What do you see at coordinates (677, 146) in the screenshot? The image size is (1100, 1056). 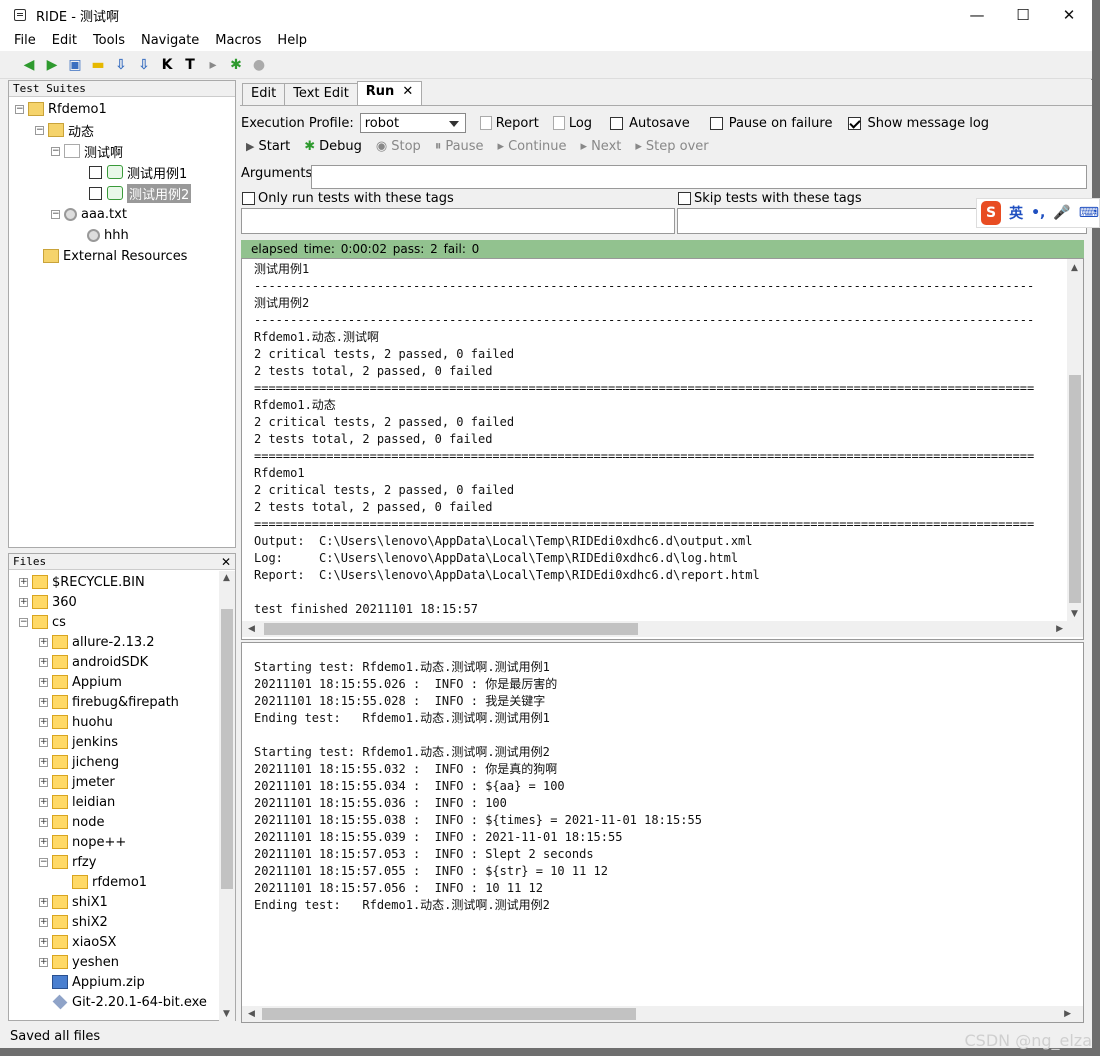 I see `step-over-button: Step over` at bounding box center [677, 146].